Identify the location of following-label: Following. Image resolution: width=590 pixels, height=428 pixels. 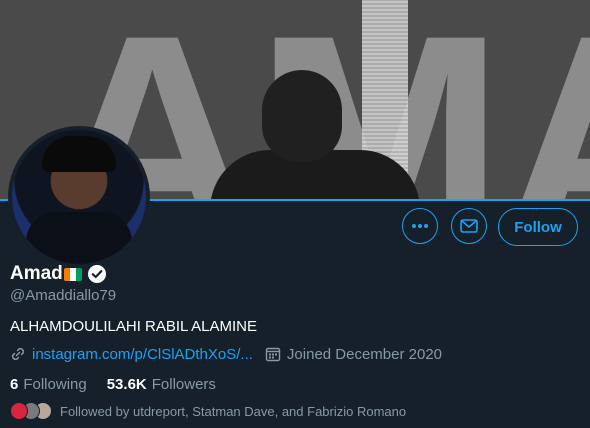
(55, 384).